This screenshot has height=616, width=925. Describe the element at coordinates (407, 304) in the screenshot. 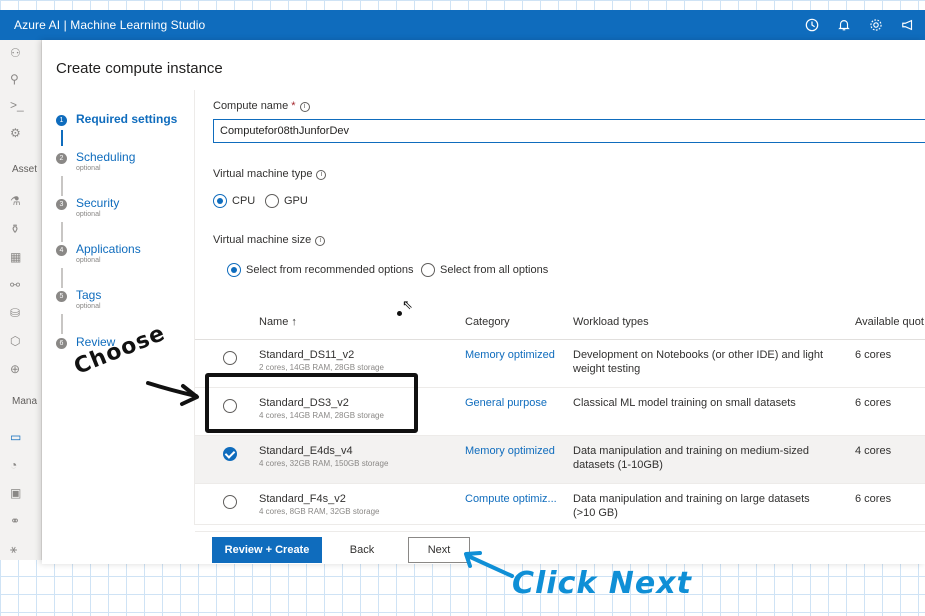

I see `mouse-cursor-icon: ⇖` at that location.